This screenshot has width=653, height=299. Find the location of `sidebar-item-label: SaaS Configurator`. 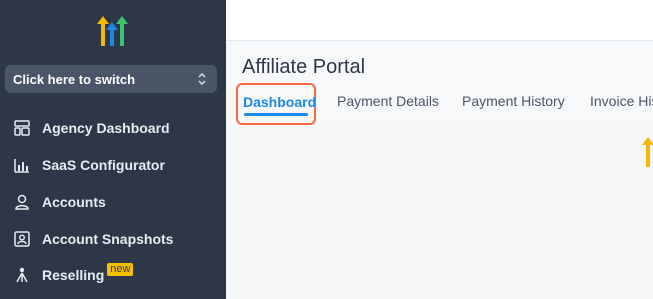

sidebar-item-label: SaaS Configurator is located at coordinates (103, 165).